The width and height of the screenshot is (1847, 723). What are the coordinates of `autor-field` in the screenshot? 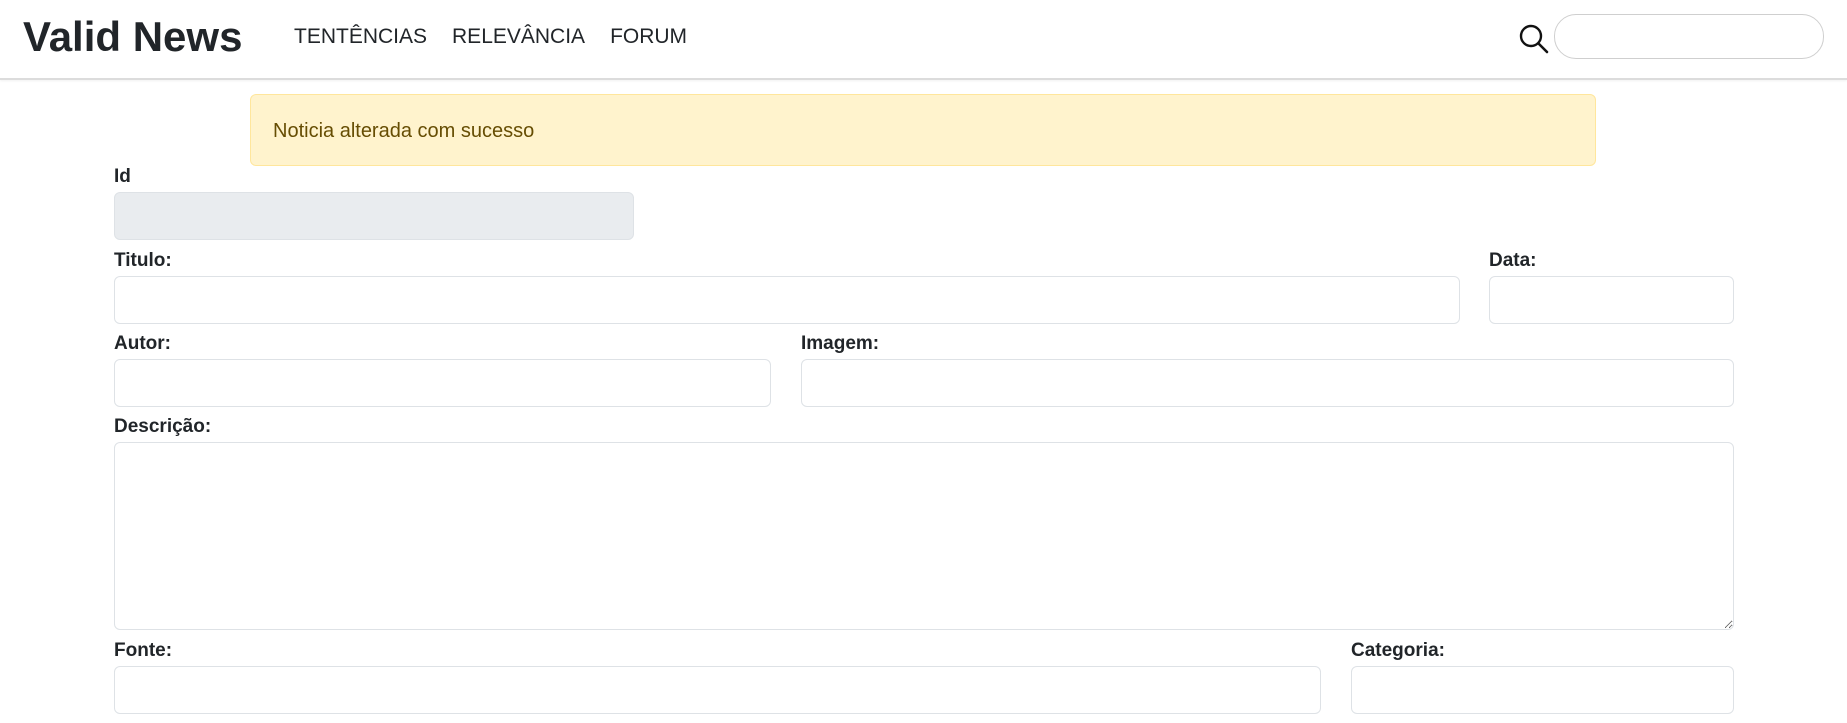 It's located at (442, 383).